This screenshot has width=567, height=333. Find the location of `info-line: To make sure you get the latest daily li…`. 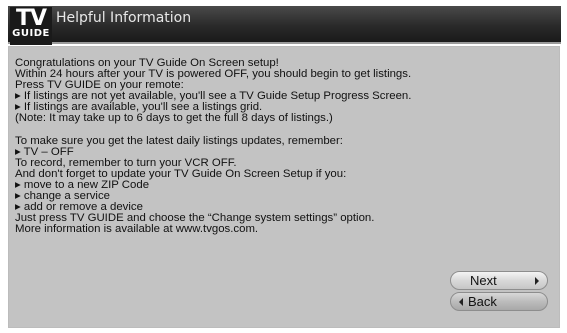

info-line: To make sure you get the latest daily li… is located at coordinates (179, 140).